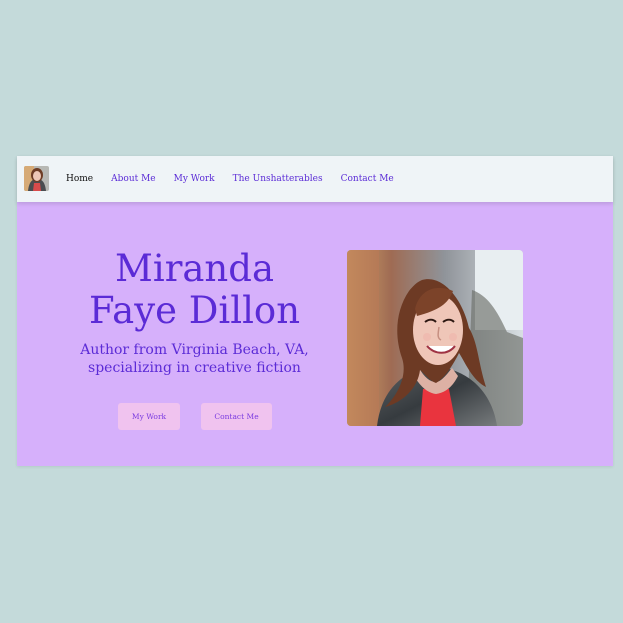 This screenshot has width=623, height=623. Describe the element at coordinates (149, 416) in the screenshot. I see `my-work-button: My Work` at that location.